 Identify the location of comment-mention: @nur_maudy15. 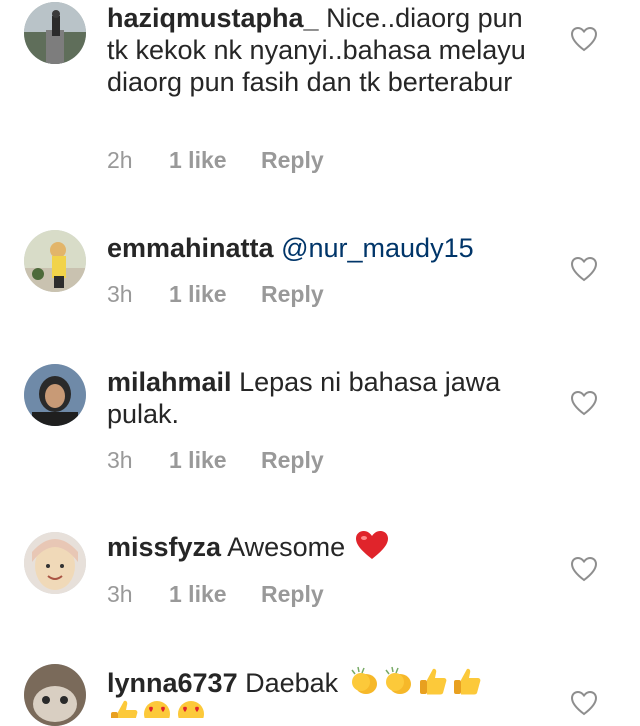
(377, 248).